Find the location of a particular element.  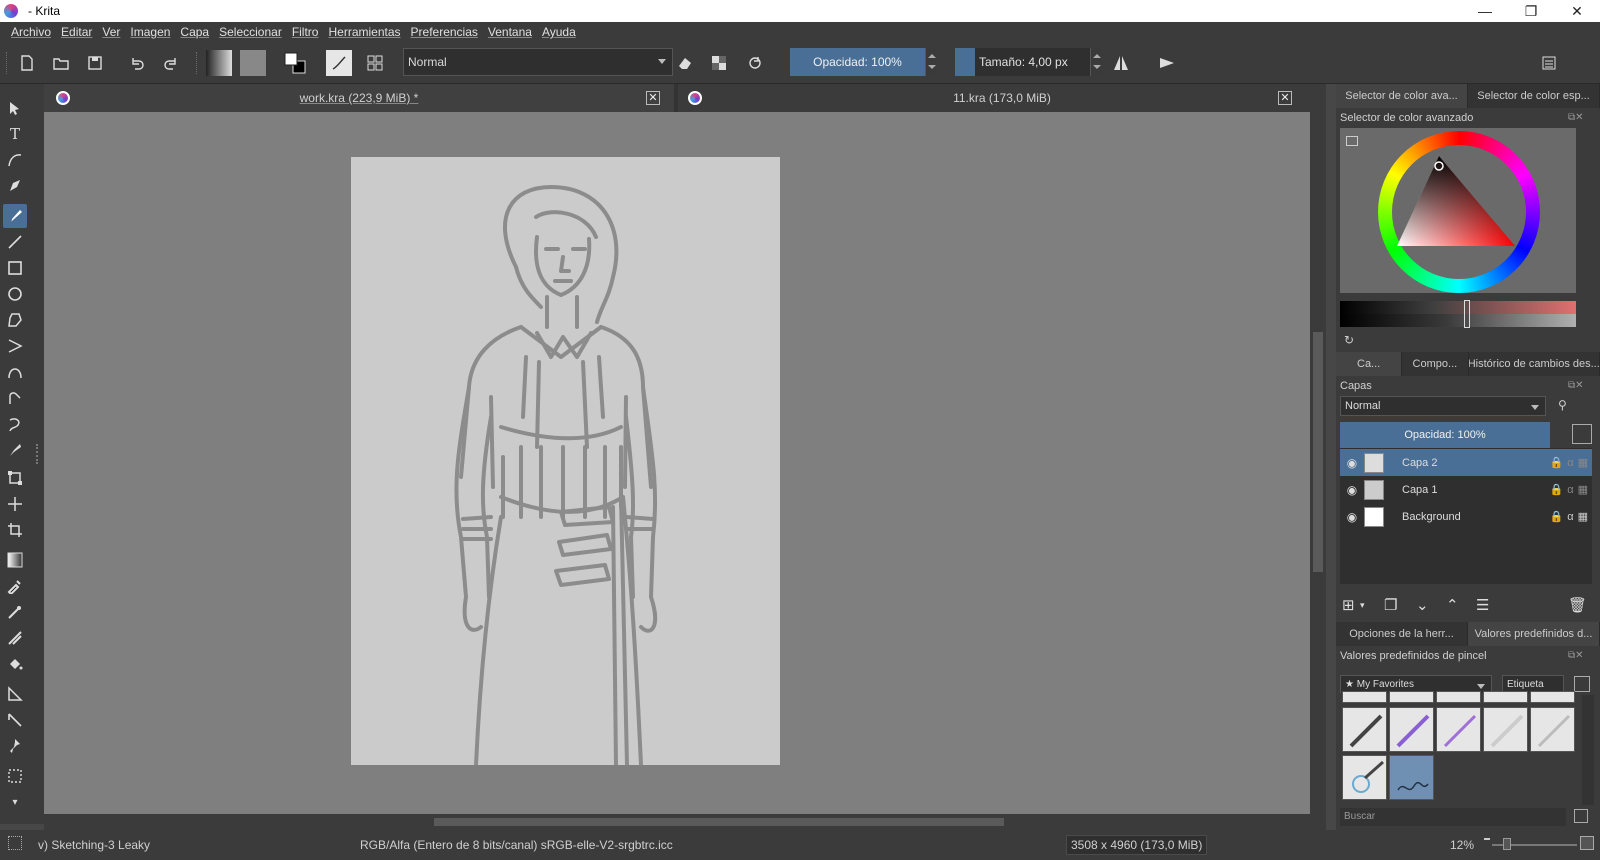

freehand-path-tool-icon is located at coordinates (15, 398).